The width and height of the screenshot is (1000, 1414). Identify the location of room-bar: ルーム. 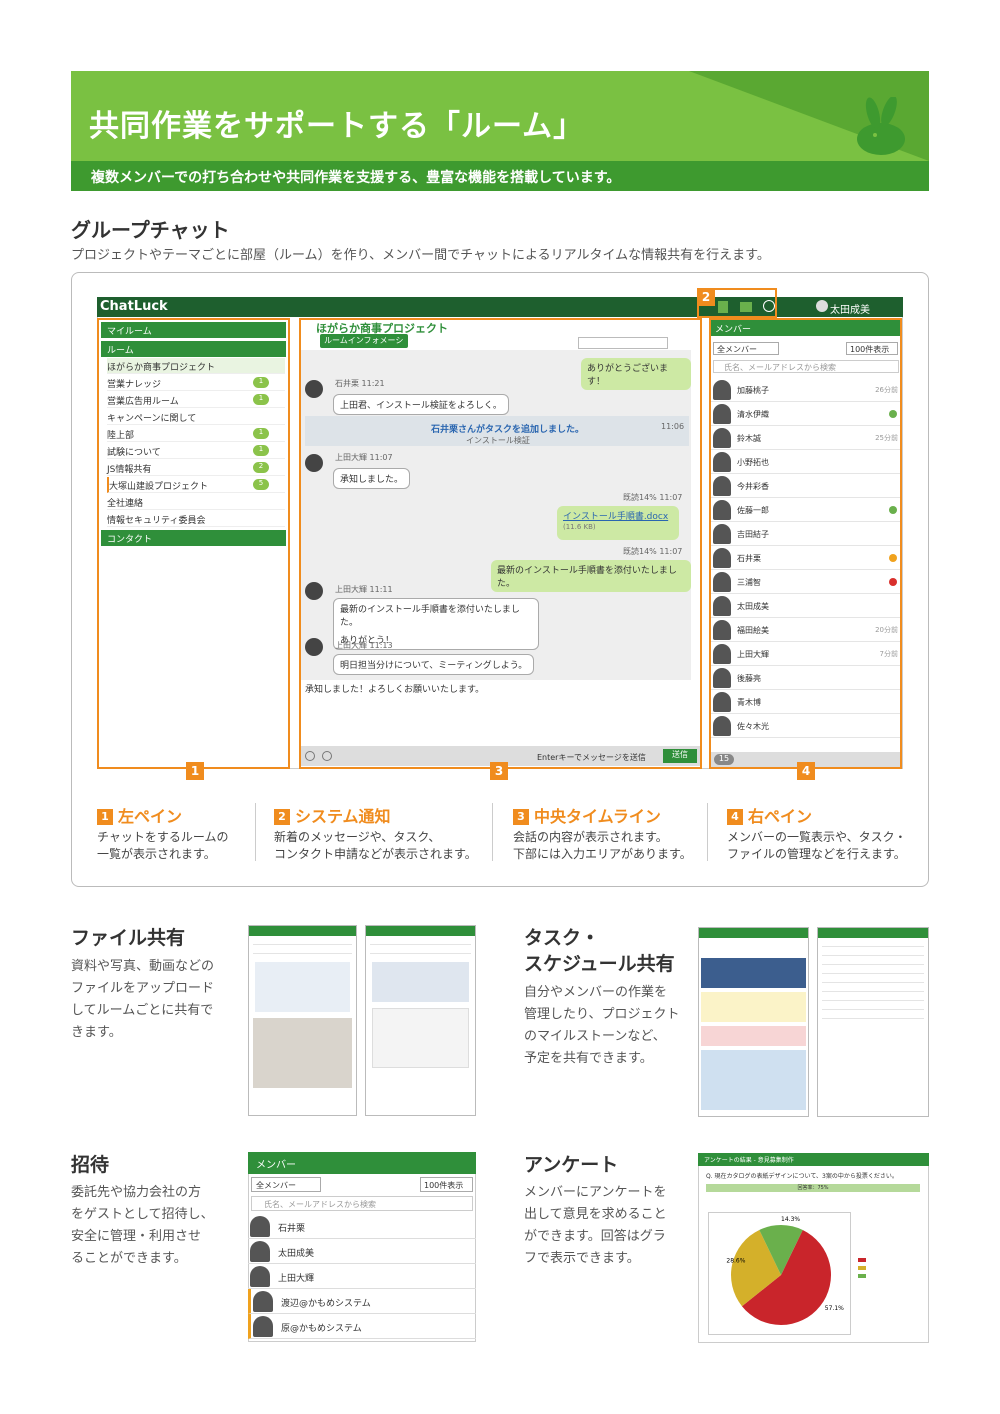
(193, 349).